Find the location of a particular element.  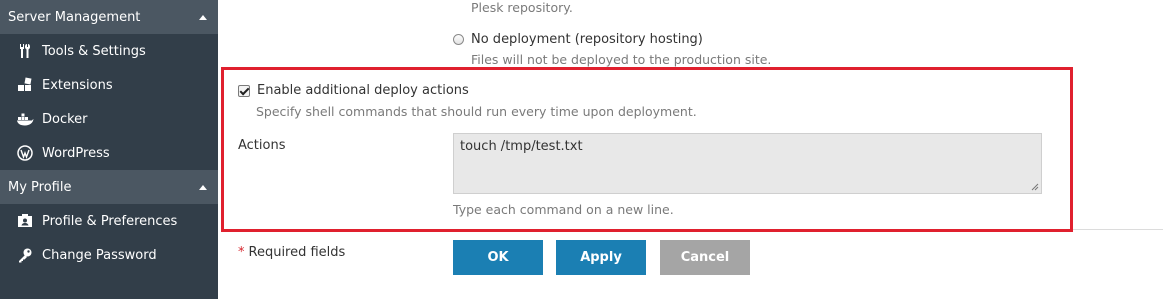

sidebar-item-label: Change Password is located at coordinates (99, 255).